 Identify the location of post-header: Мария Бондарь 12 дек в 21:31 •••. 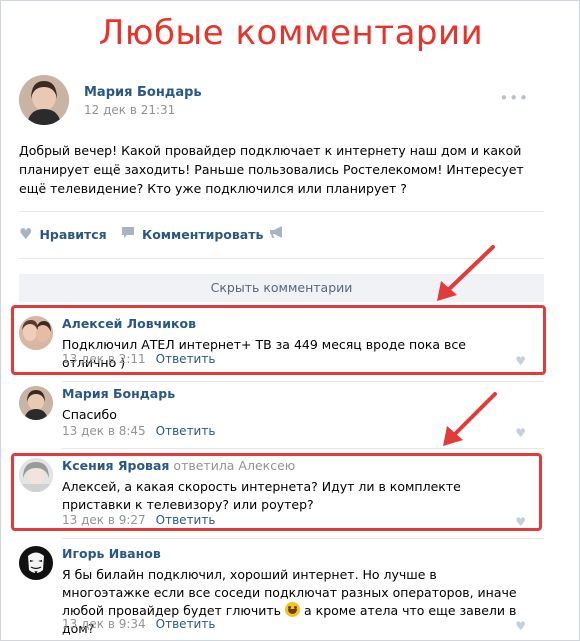
(274, 101).